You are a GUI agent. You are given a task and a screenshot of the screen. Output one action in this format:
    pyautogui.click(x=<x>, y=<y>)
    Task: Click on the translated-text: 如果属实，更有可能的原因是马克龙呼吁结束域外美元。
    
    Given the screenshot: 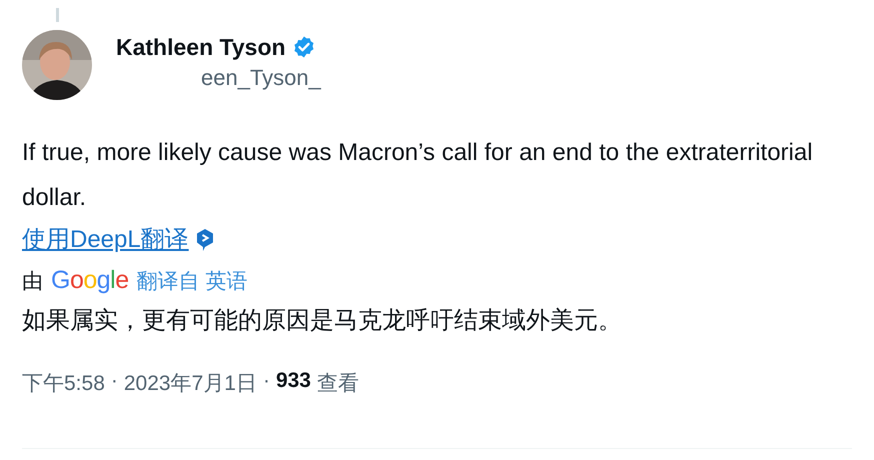 What is the action you would take?
    pyautogui.click(x=322, y=321)
    